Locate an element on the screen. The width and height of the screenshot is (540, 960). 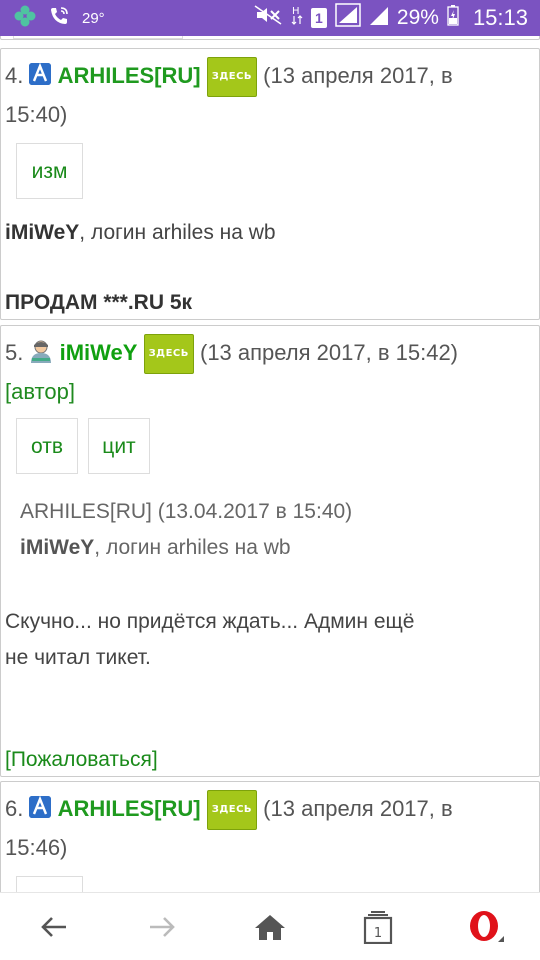
battery-charging-icon is located at coordinates (453, 18).